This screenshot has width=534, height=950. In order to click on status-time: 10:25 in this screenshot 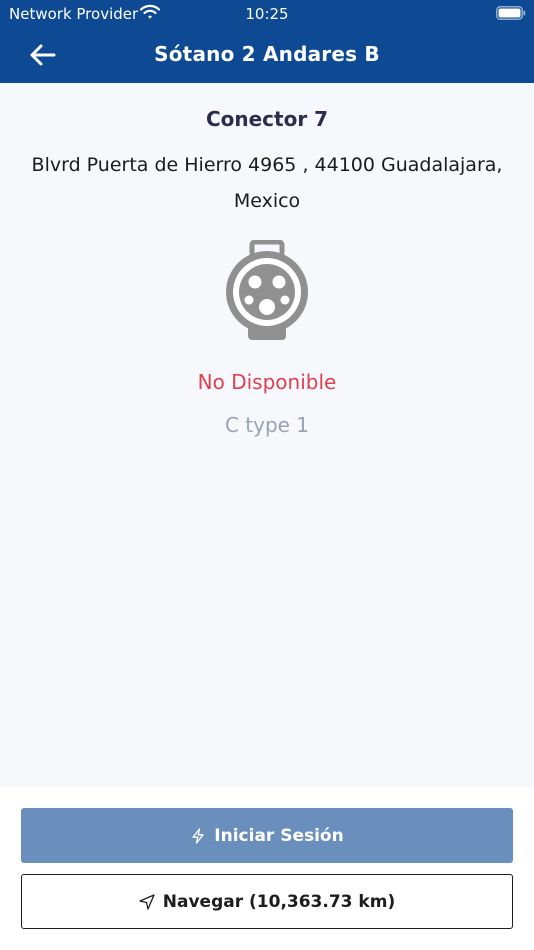, I will do `click(267, 14)`.